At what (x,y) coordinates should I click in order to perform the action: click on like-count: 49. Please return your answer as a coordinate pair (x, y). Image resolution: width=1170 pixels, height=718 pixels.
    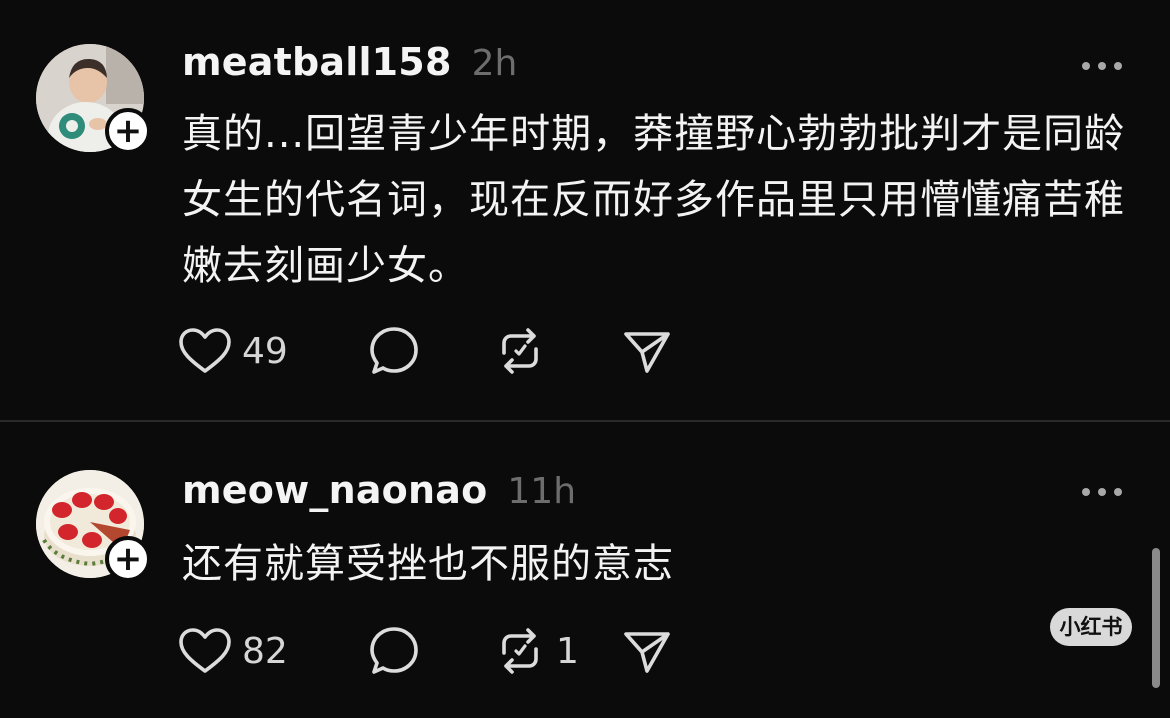
    Looking at the image, I should click on (265, 351).